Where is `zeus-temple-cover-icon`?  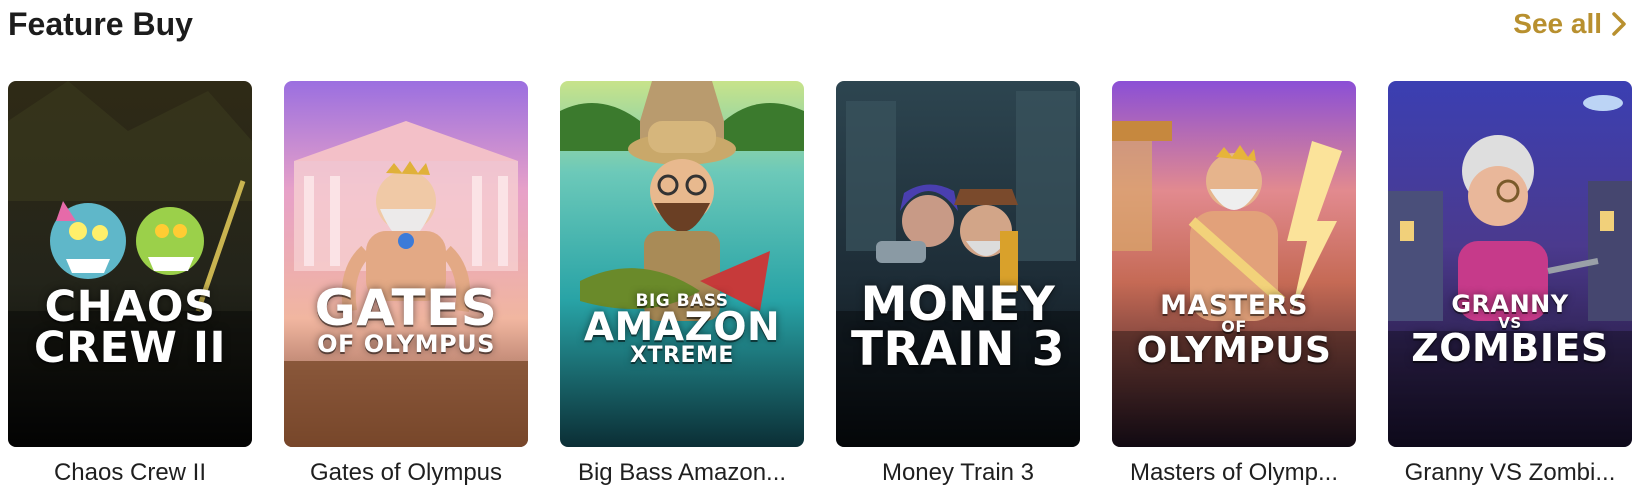
zeus-temple-cover-icon is located at coordinates (406, 264).